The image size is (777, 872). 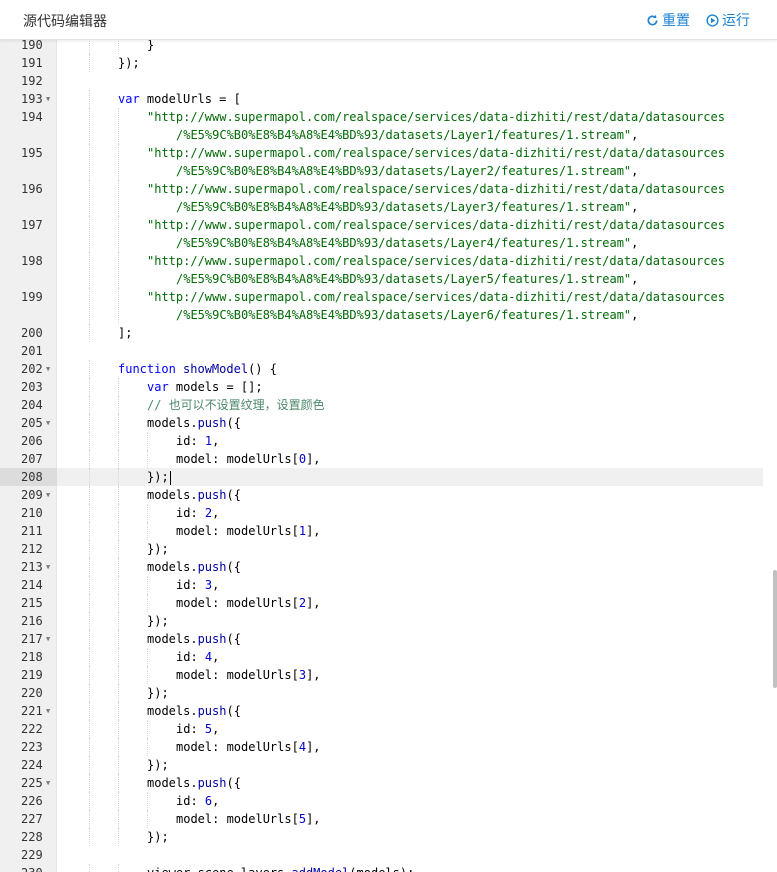 What do you see at coordinates (32, 801) in the screenshot?
I see `line-number: 226` at bounding box center [32, 801].